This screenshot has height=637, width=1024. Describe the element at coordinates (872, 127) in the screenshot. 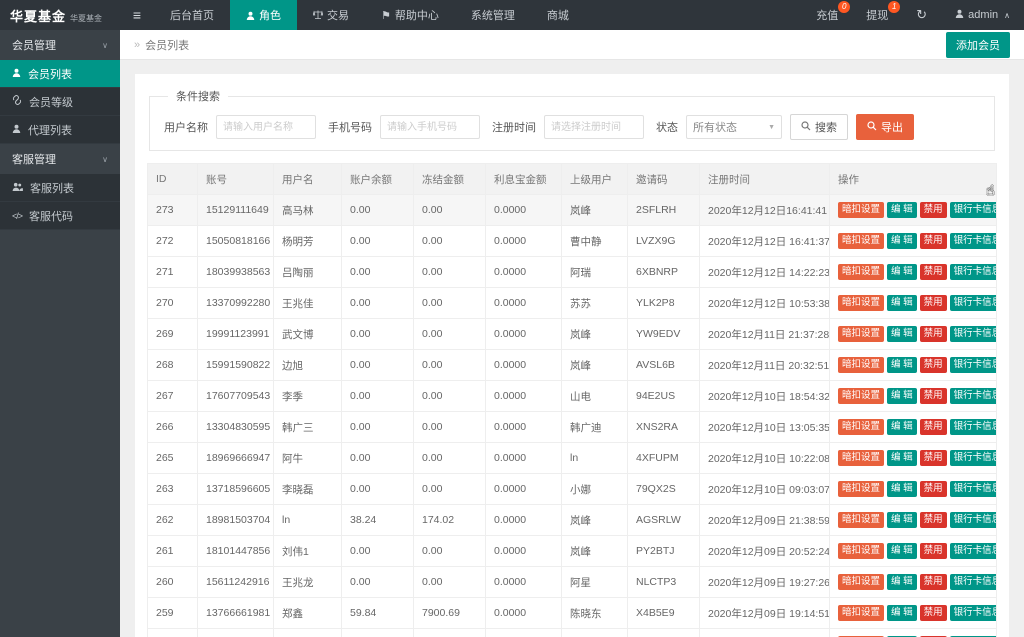

I see `search-icon` at that location.